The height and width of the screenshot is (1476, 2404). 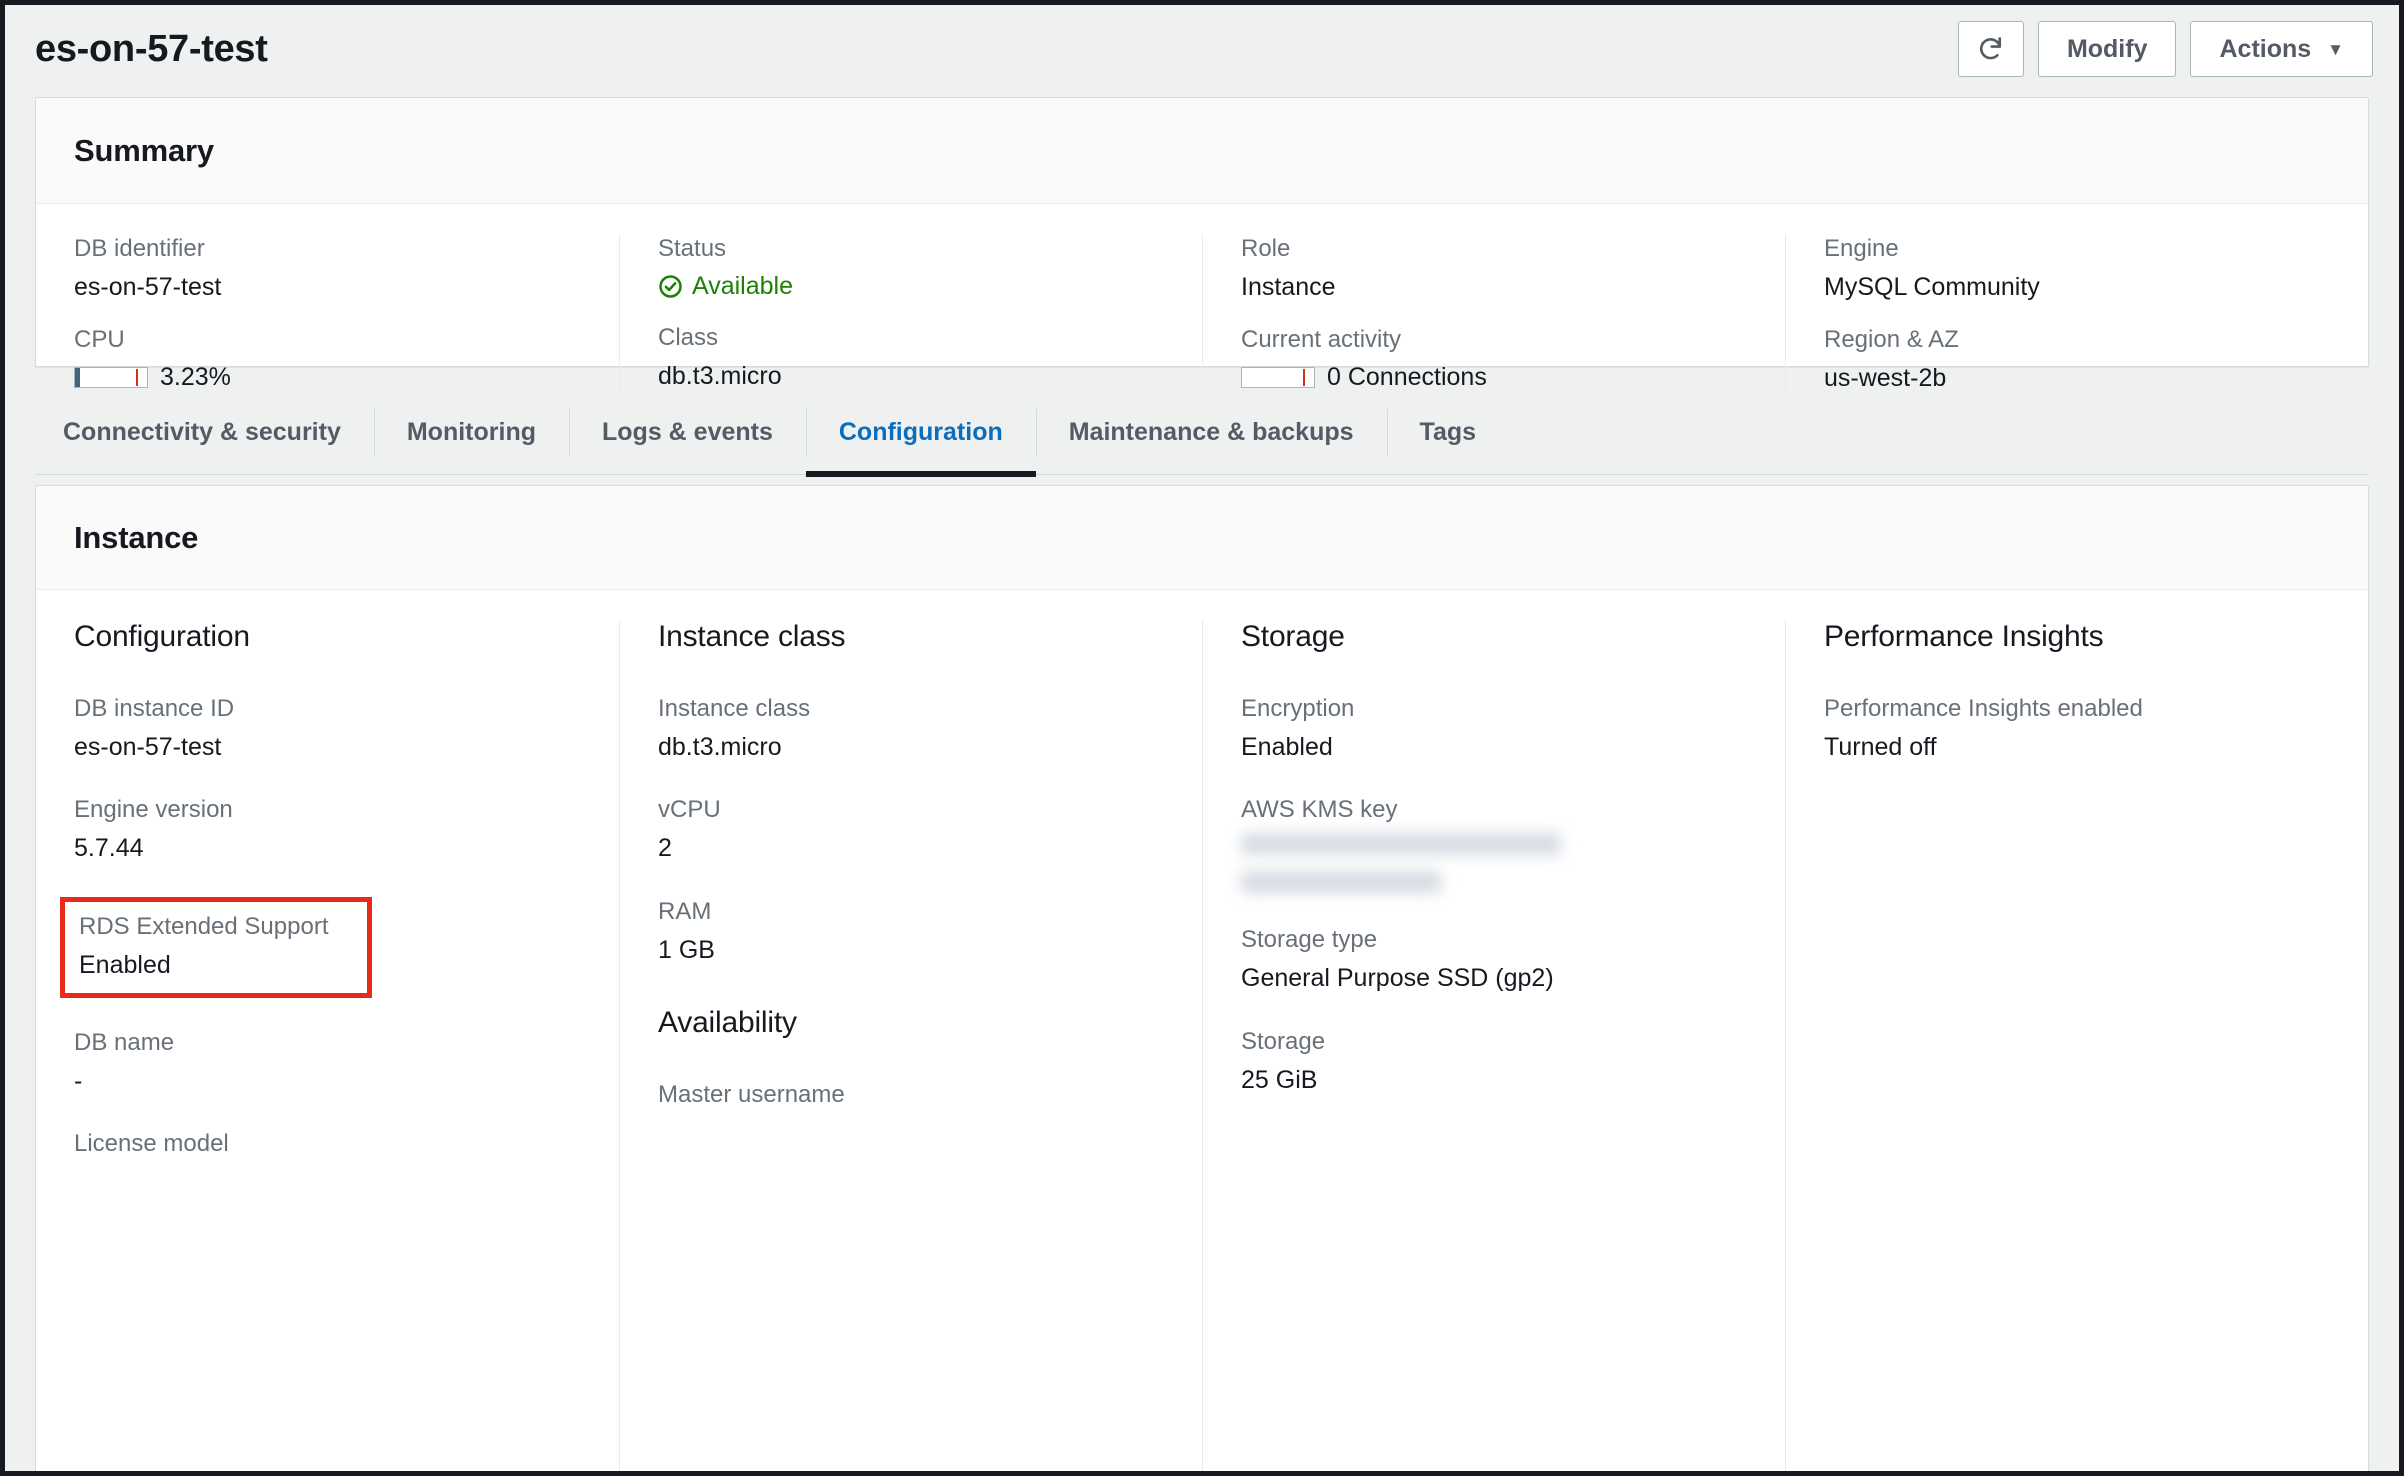 I want to click on tab-logs-events: Logs & events, so click(x=687, y=432).